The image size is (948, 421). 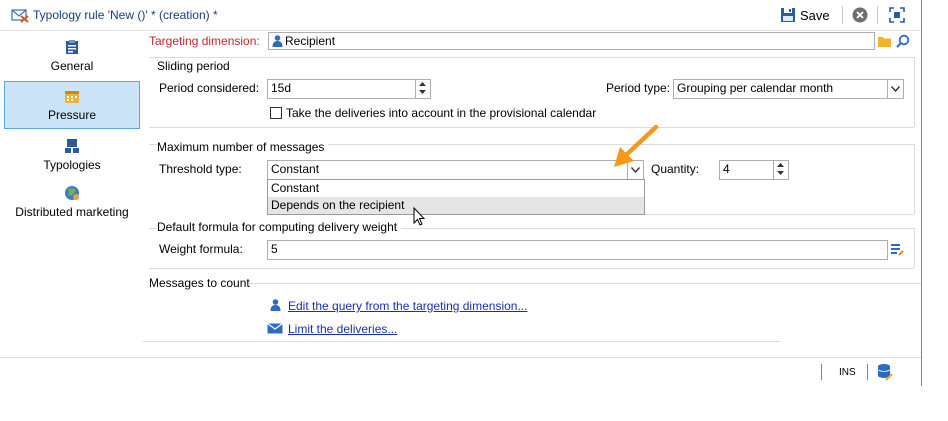 What do you see at coordinates (310, 41) in the screenshot?
I see `targeting-dimension-value: Recipient` at bounding box center [310, 41].